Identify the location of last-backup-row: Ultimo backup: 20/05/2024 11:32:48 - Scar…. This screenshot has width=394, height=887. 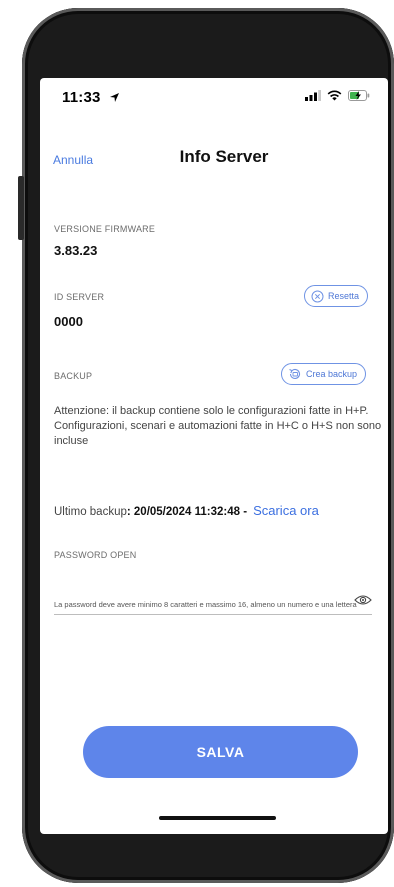
(186, 510).